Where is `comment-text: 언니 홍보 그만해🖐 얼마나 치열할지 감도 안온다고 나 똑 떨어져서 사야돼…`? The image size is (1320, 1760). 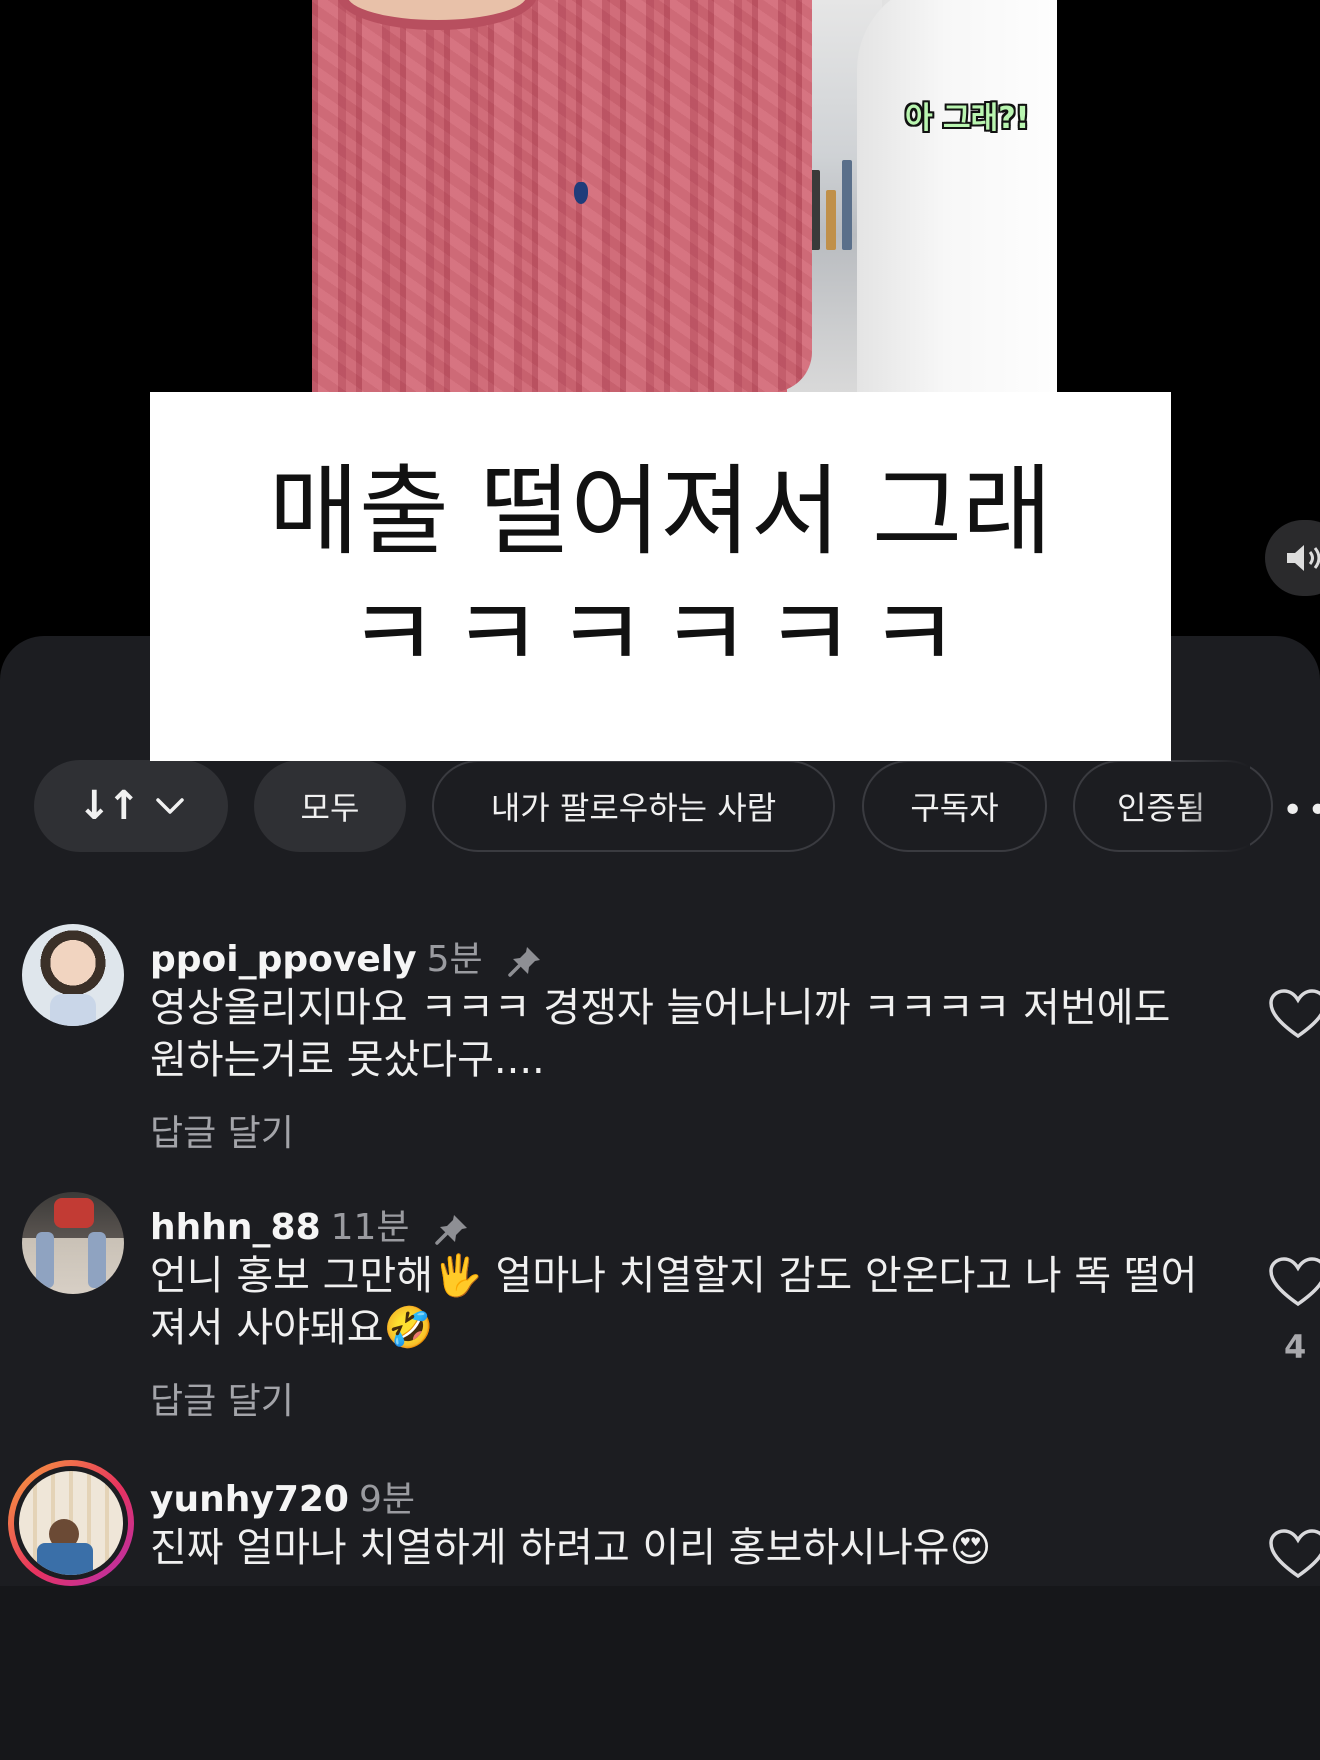 comment-text: 언니 홍보 그만해🖐 얼마나 치열할지 감도 안온다고 나 똑 떨어져서 사야돼… is located at coordinates (674, 1302).